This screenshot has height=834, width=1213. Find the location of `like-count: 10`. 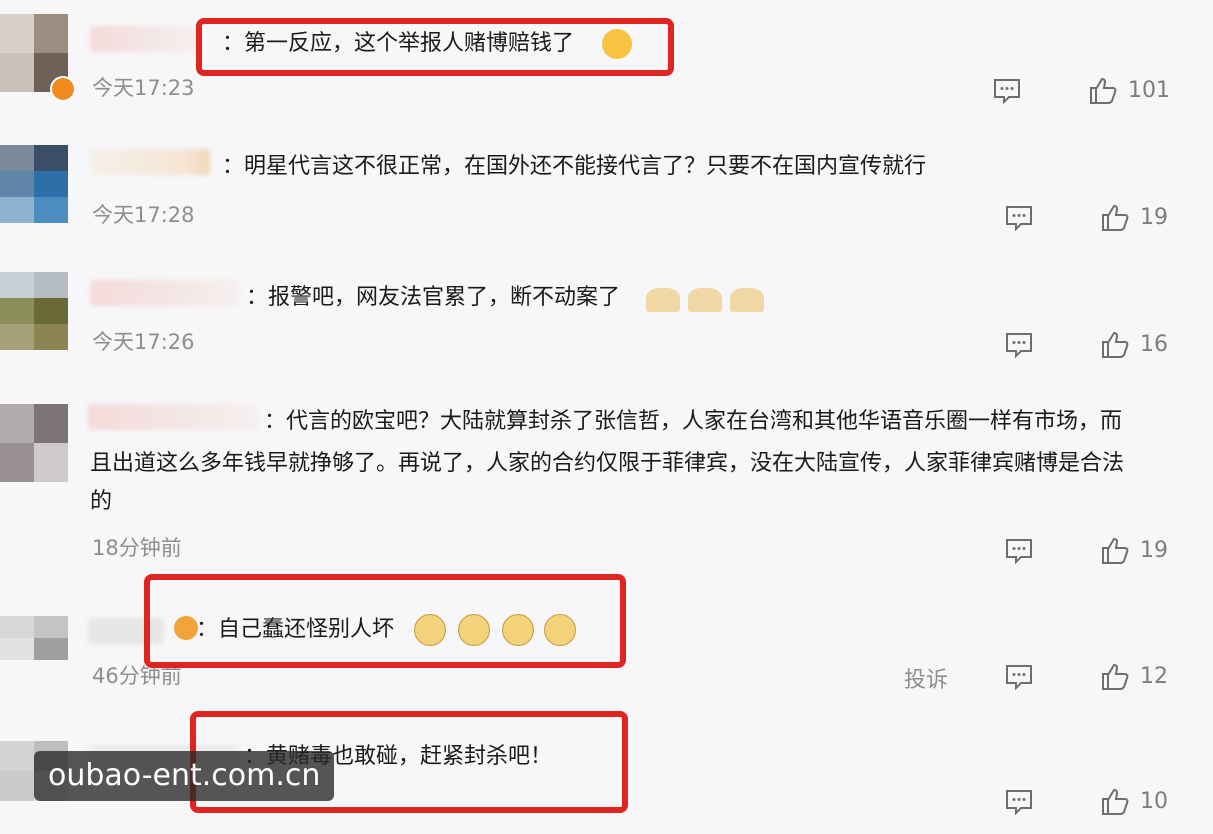

like-count: 10 is located at coordinates (1154, 801).